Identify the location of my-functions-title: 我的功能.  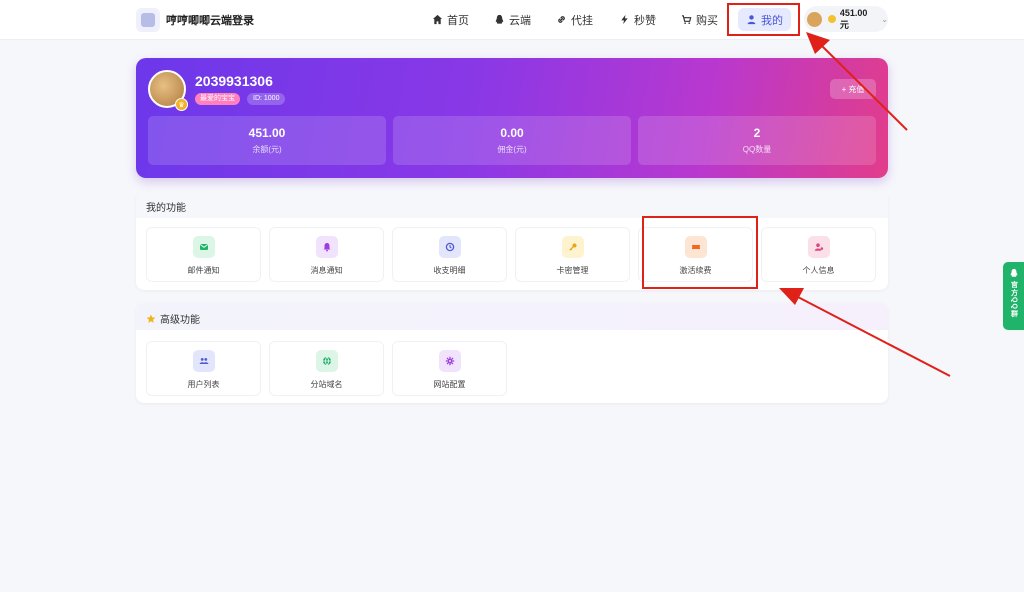
(166, 208).